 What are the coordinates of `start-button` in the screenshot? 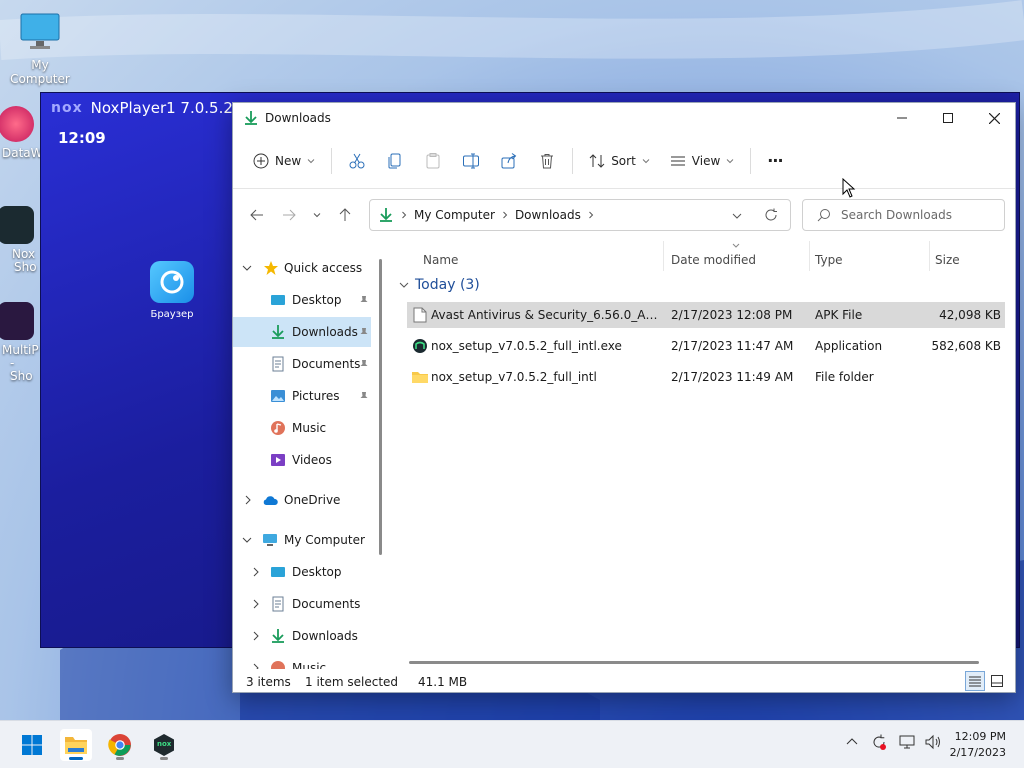 It's located at (32, 745).